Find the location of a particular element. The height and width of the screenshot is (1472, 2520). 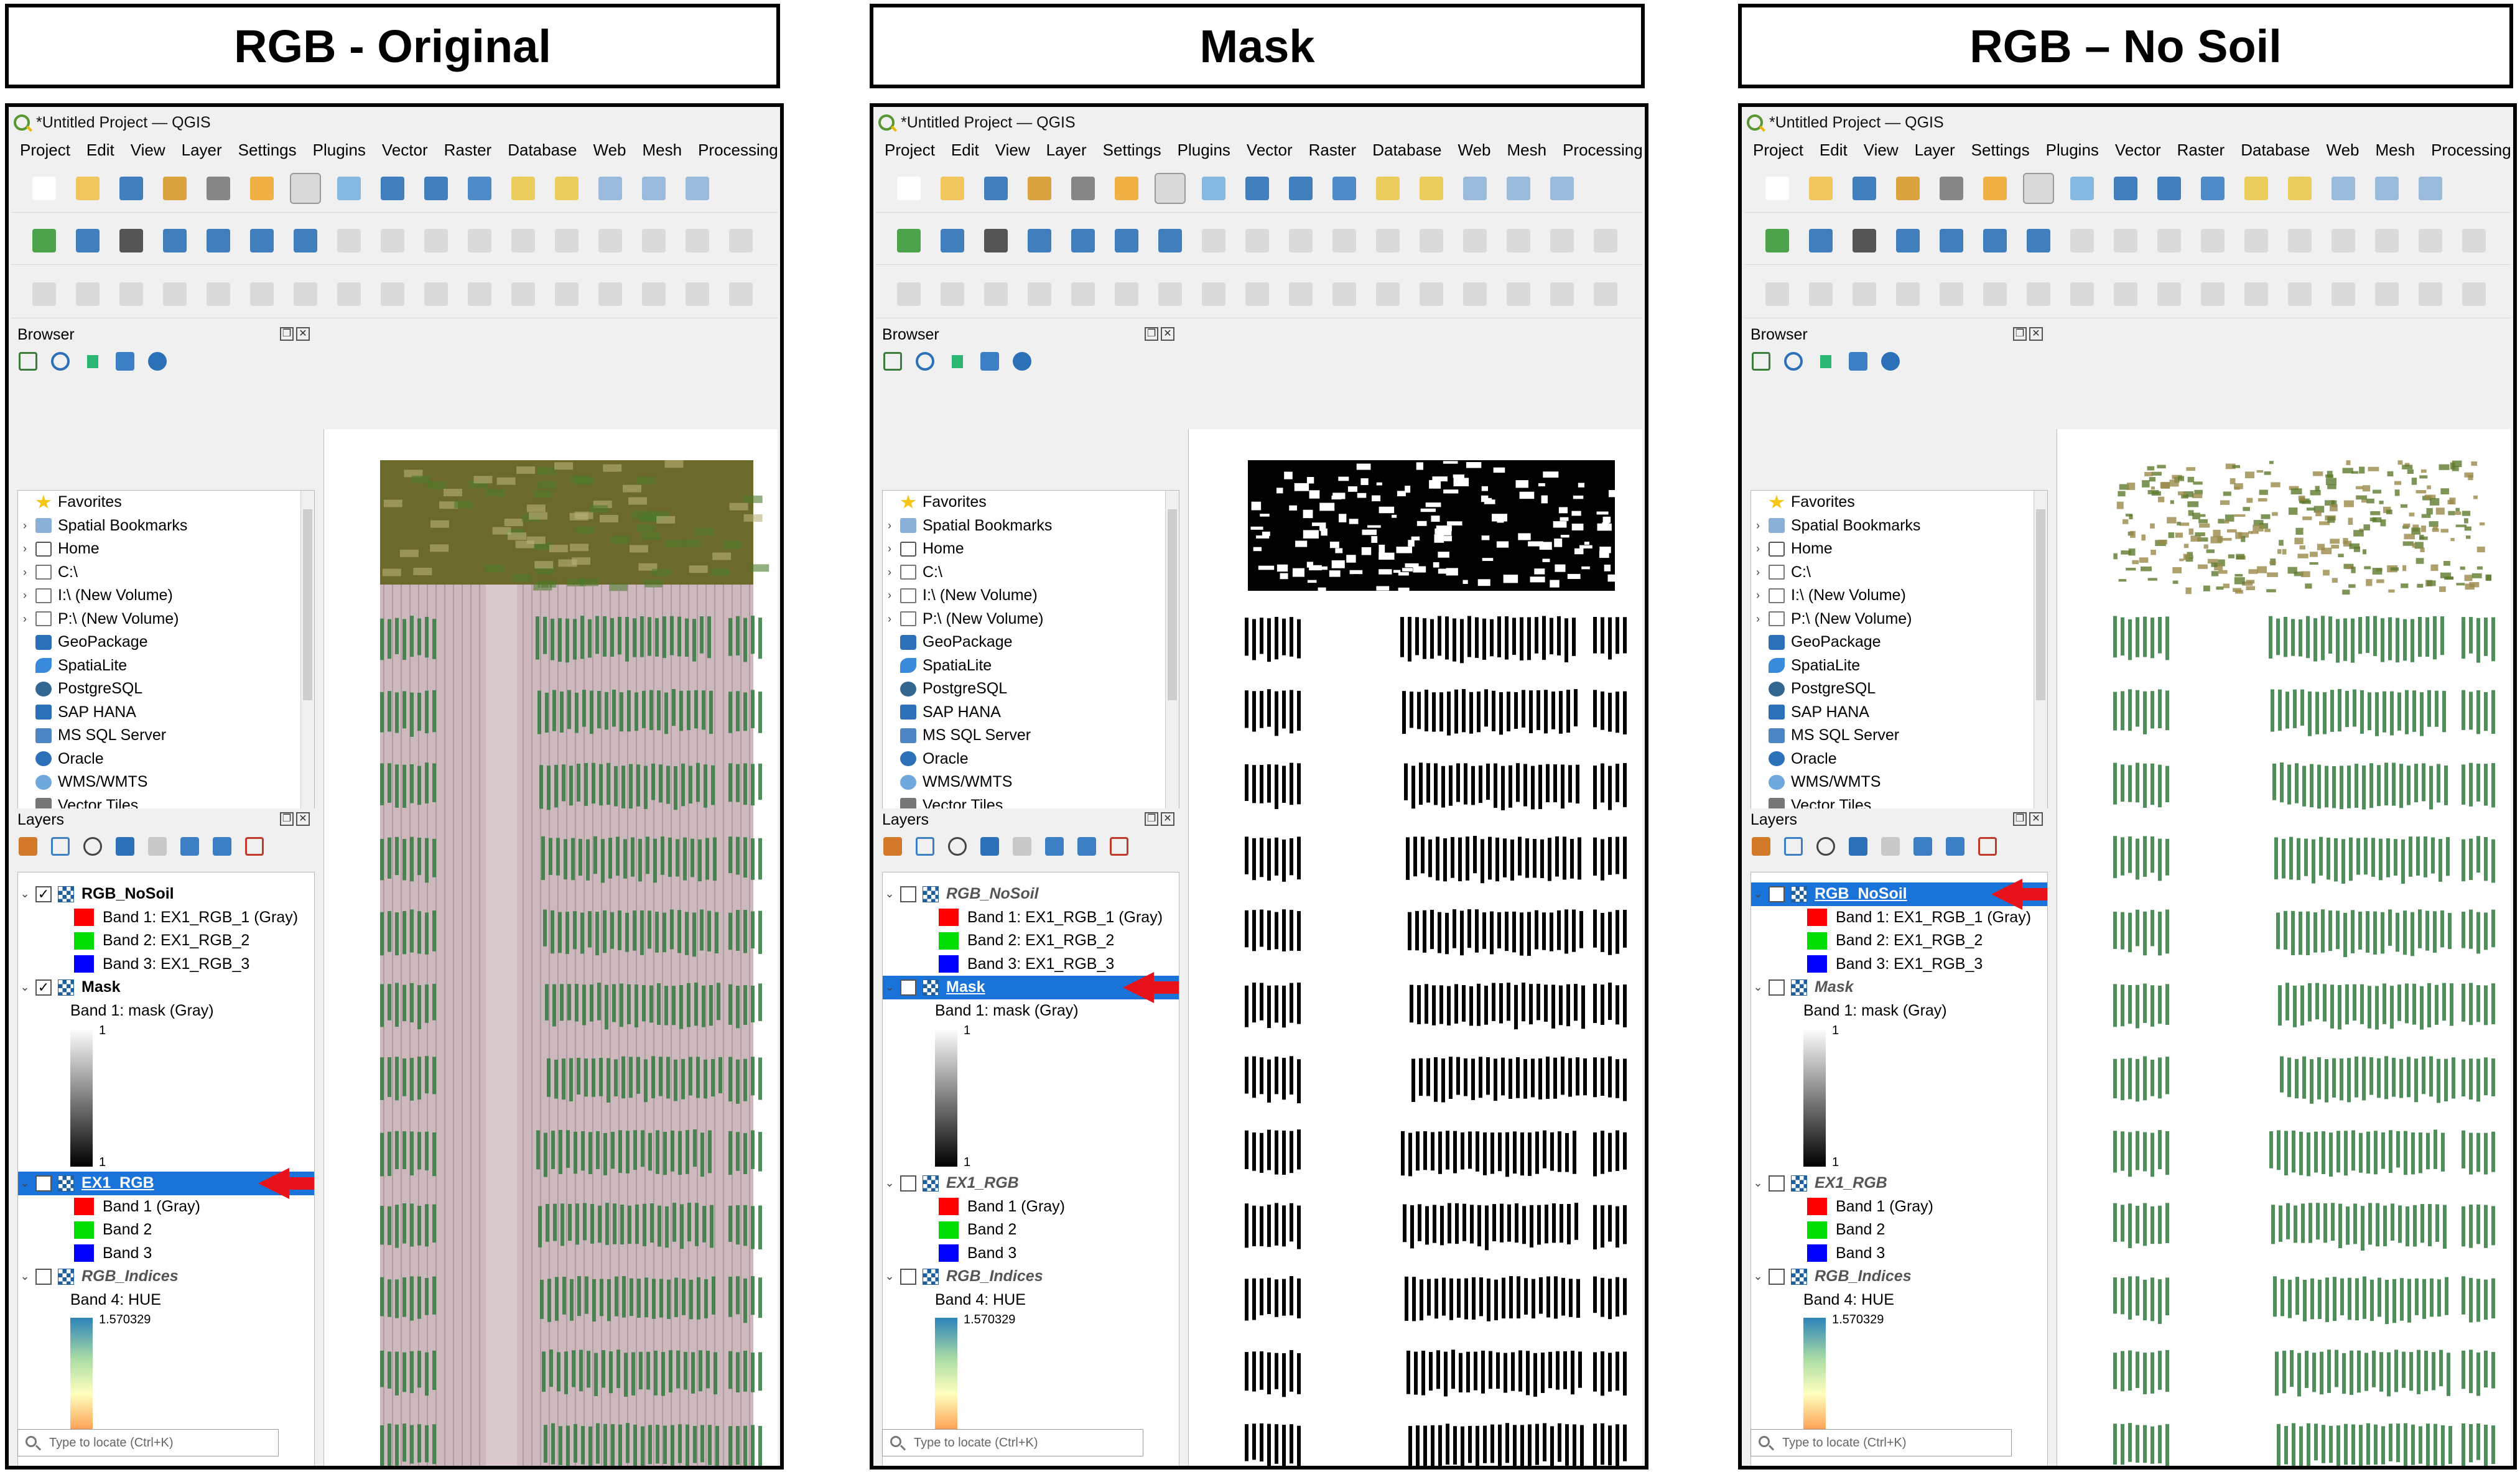

layer-row-rgb_nosoil: ⌄ ✓ RGB_NoSoil is located at coordinates (166, 894).